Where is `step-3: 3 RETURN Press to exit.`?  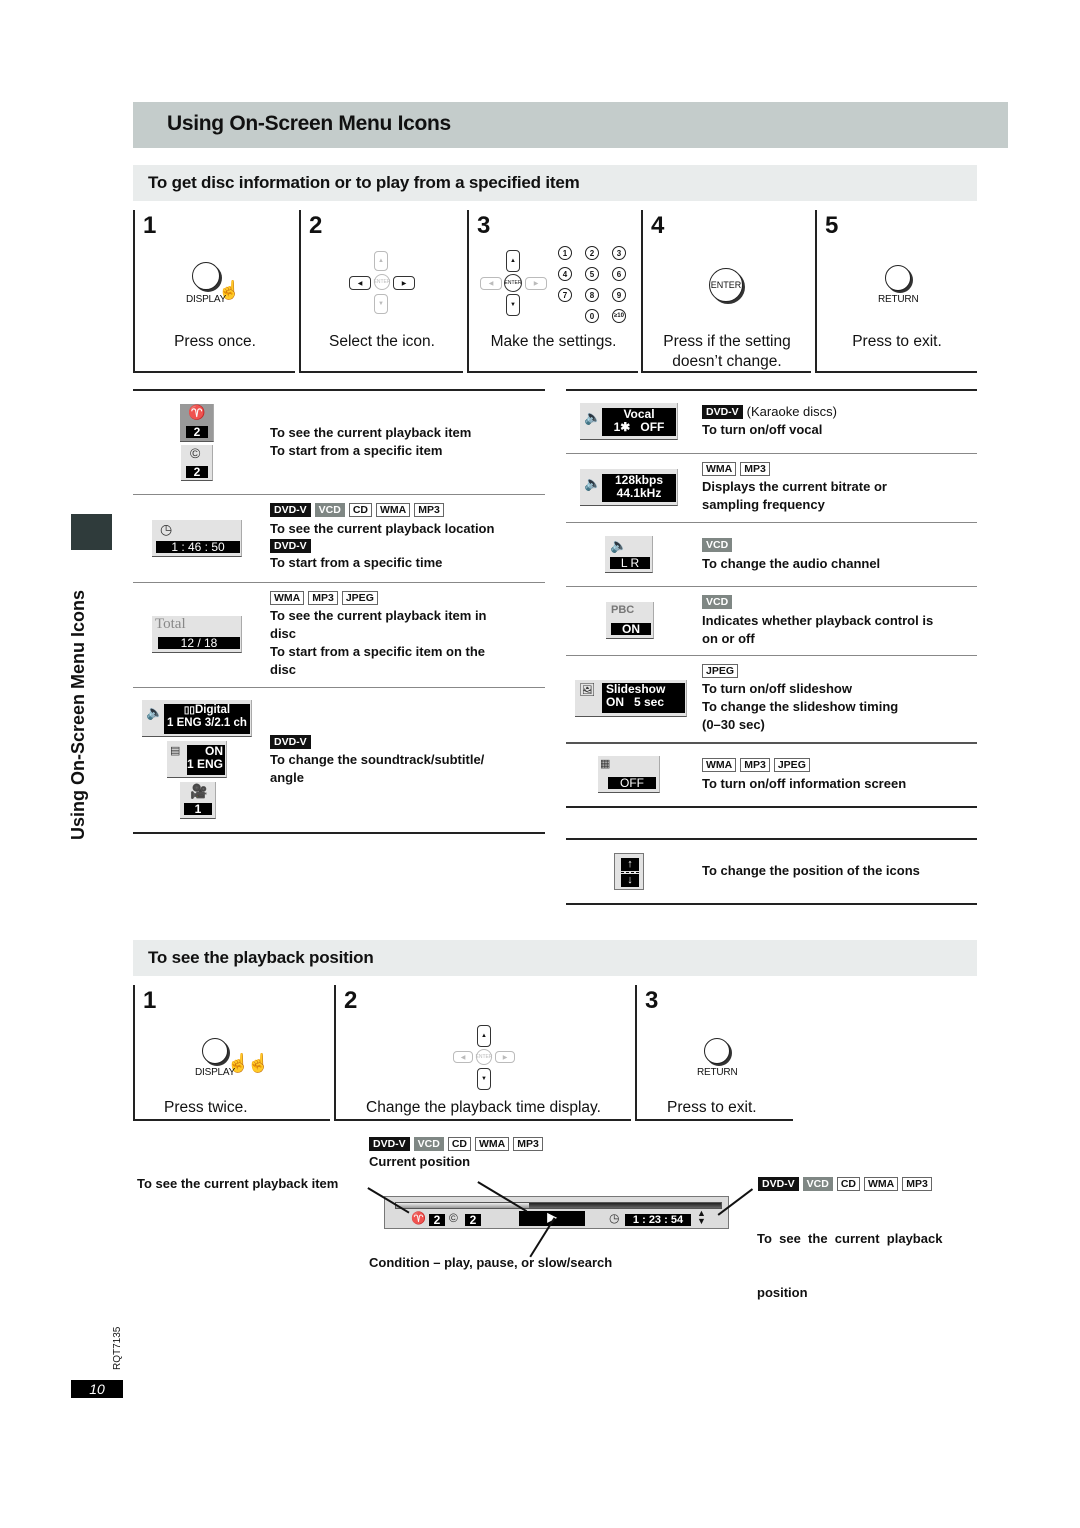
step-3: 3 RETURN Press to exit. is located at coordinates (714, 1053).